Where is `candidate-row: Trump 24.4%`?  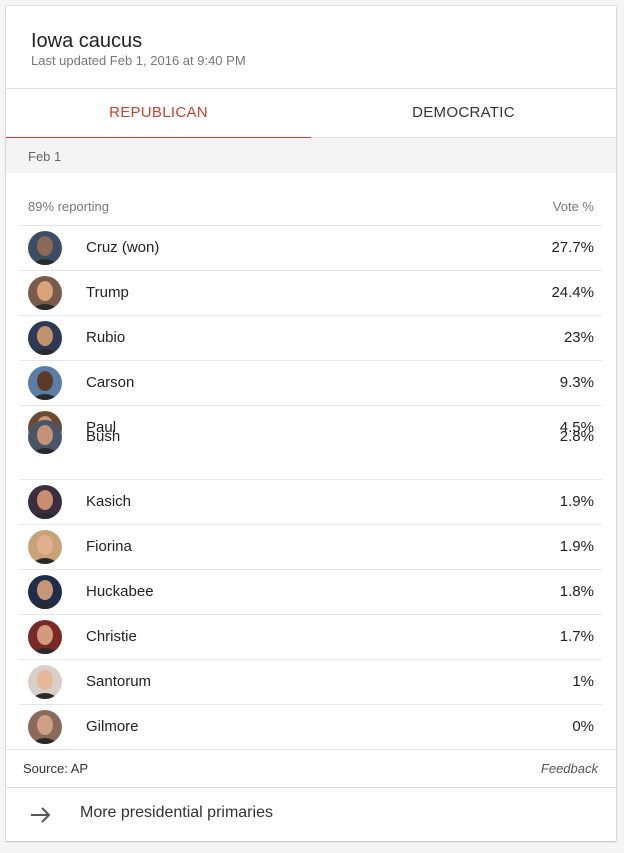 candidate-row: Trump 24.4% is located at coordinates (311, 292).